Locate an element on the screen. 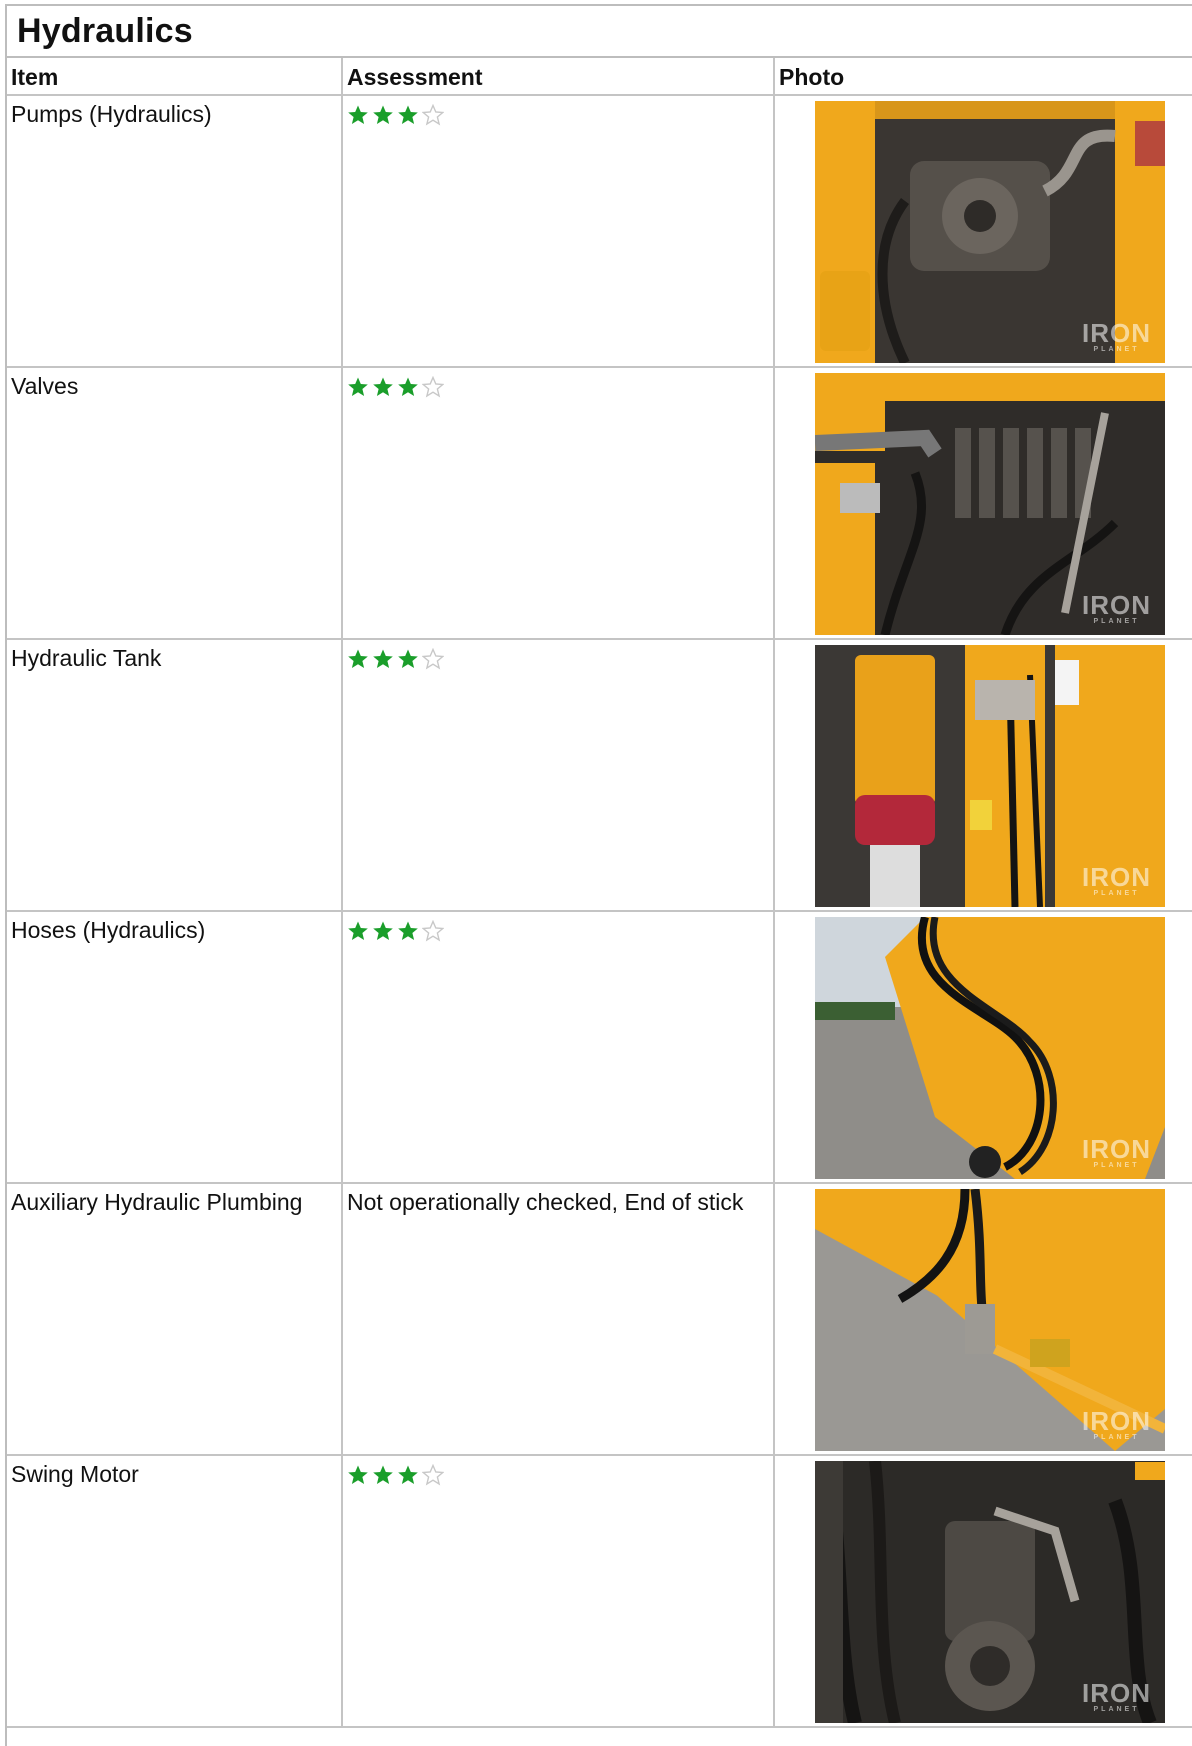 The height and width of the screenshot is (1746, 1192). column-header-photo: Photo is located at coordinates (982, 77).